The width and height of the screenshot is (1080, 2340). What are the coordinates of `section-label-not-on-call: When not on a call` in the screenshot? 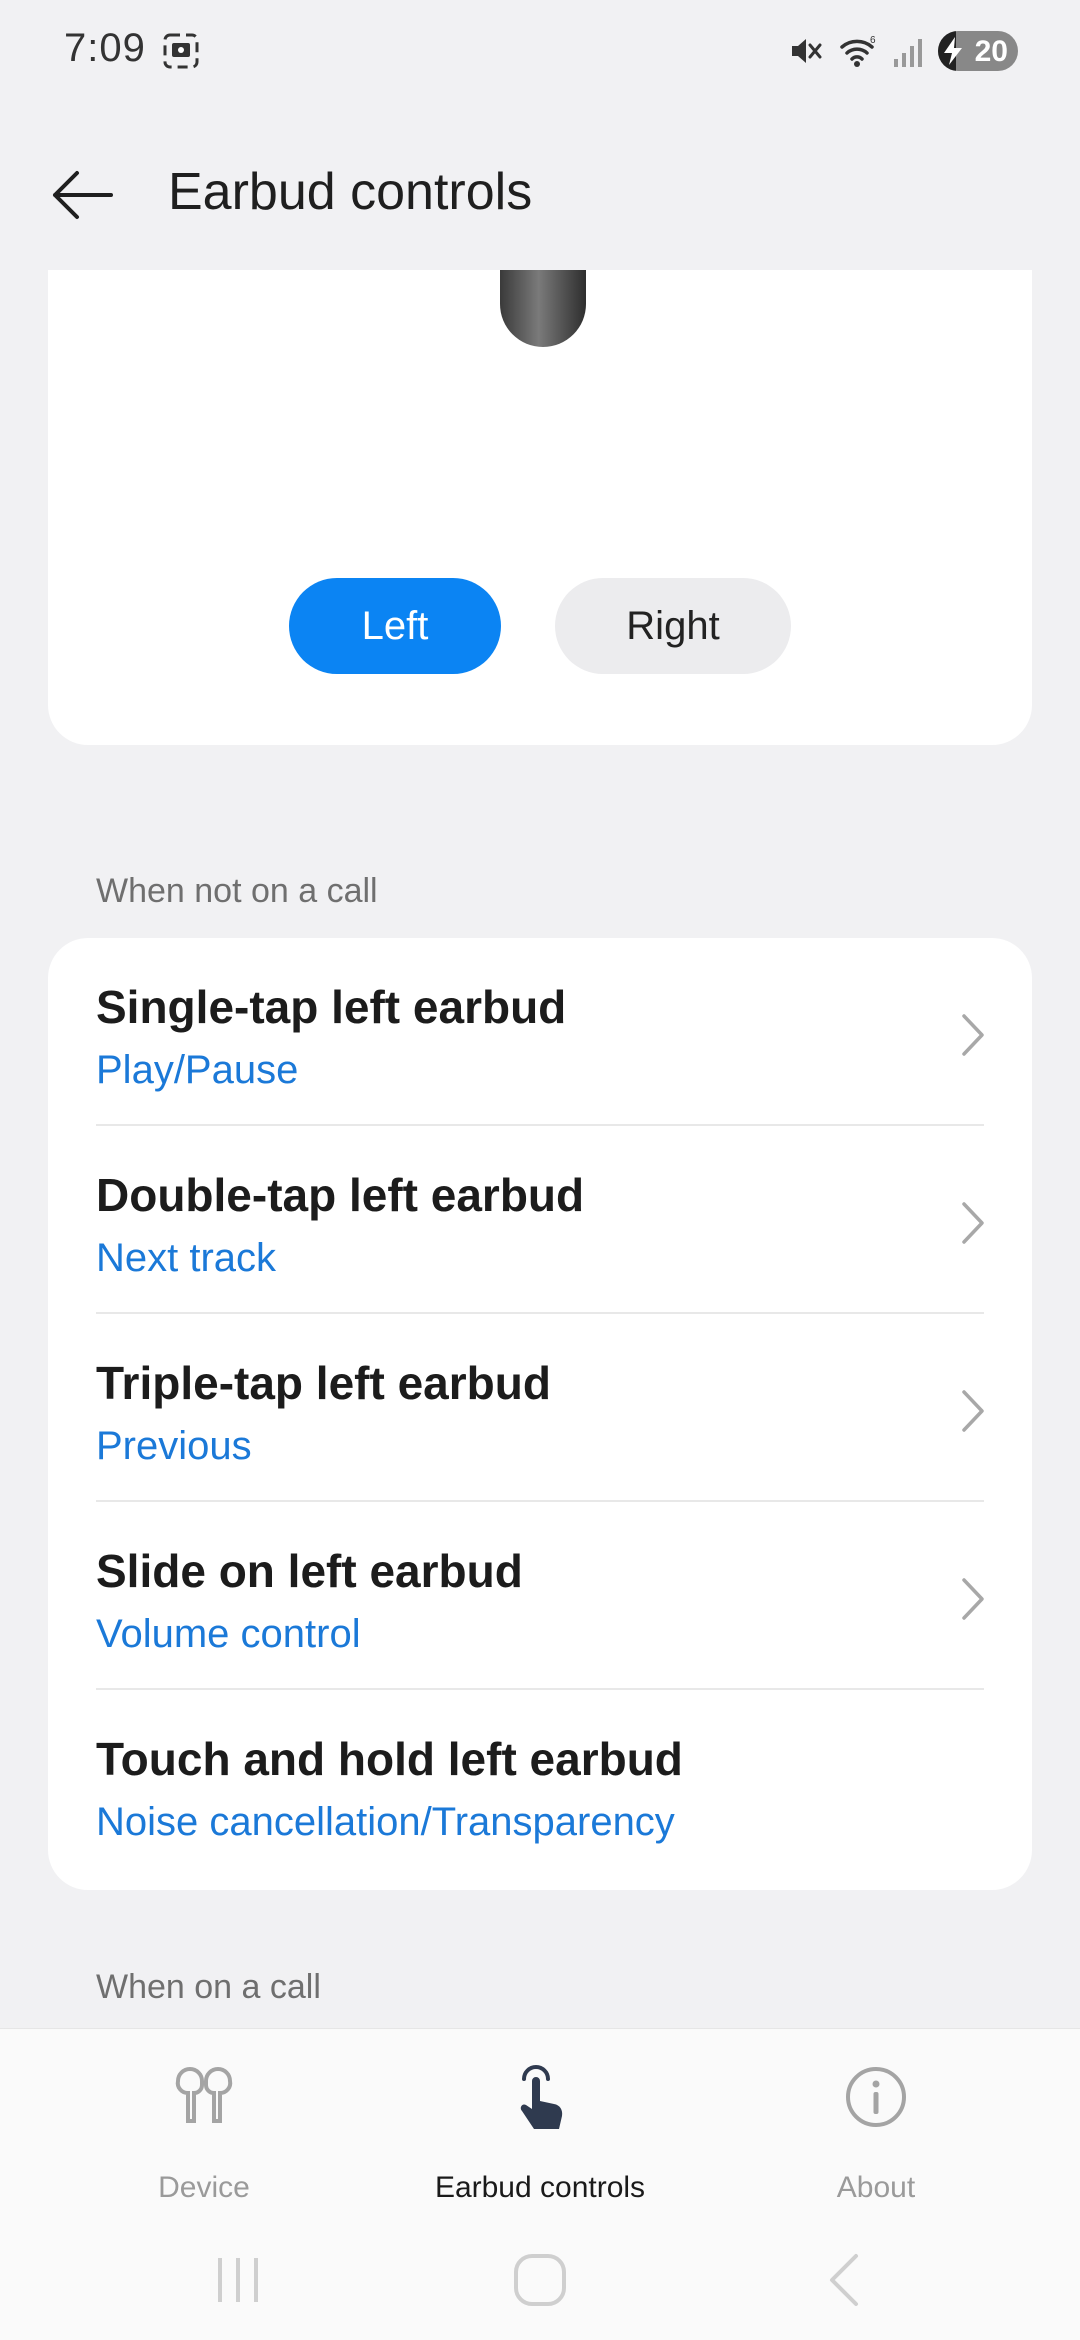 It's located at (237, 891).